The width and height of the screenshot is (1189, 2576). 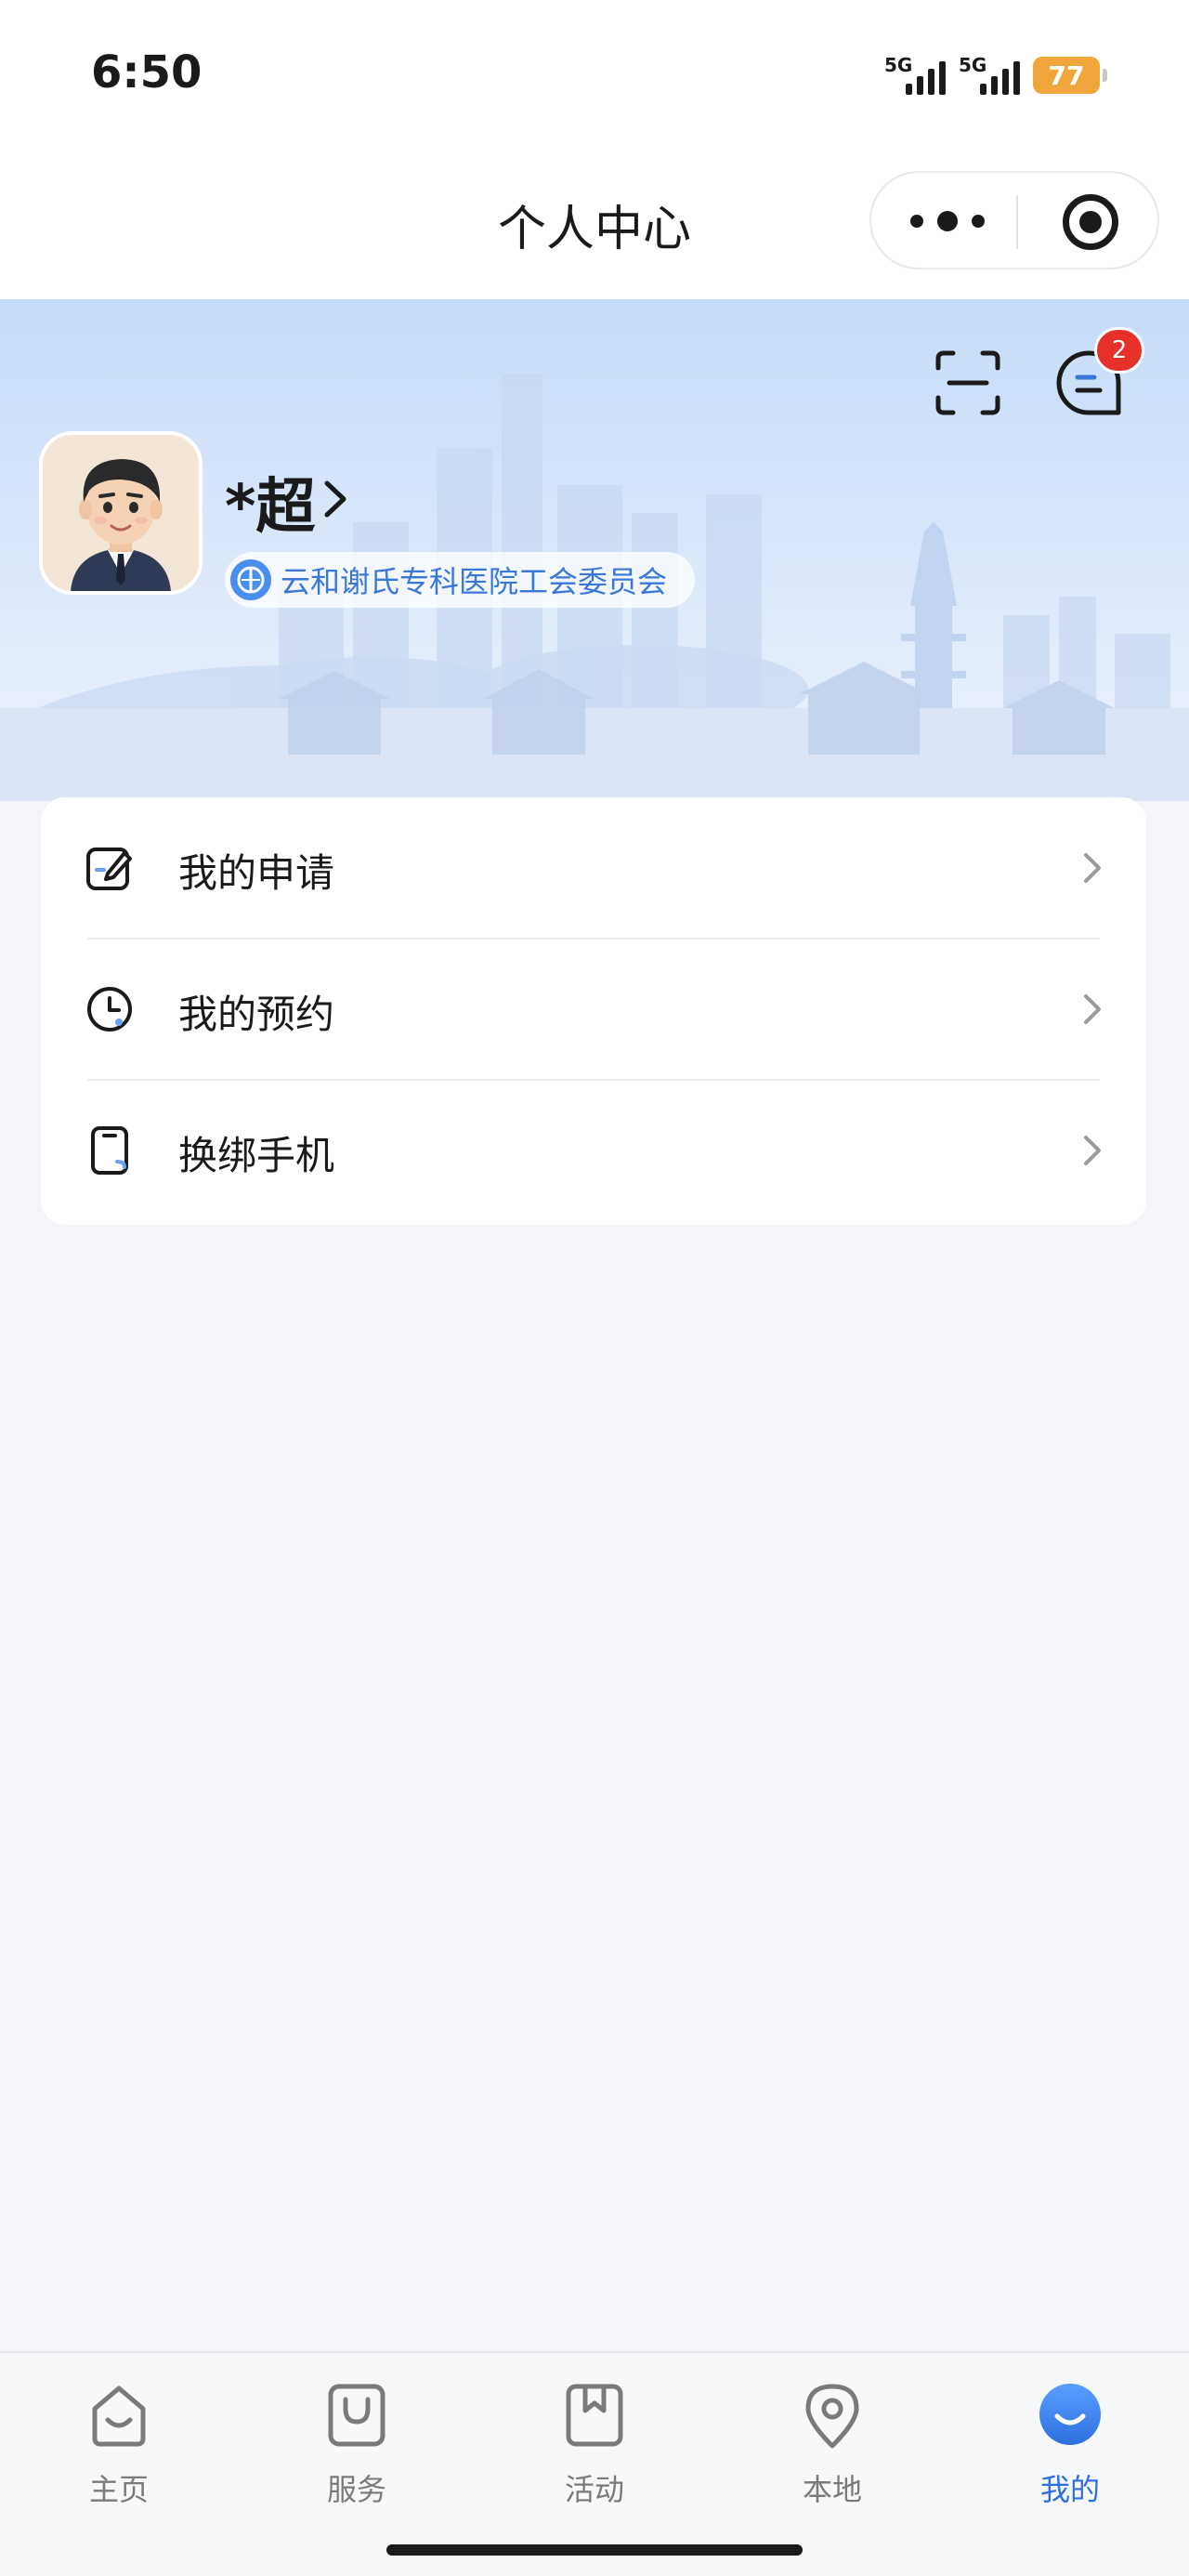 What do you see at coordinates (1017, 222) in the screenshot?
I see `capsule-divider` at bounding box center [1017, 222].